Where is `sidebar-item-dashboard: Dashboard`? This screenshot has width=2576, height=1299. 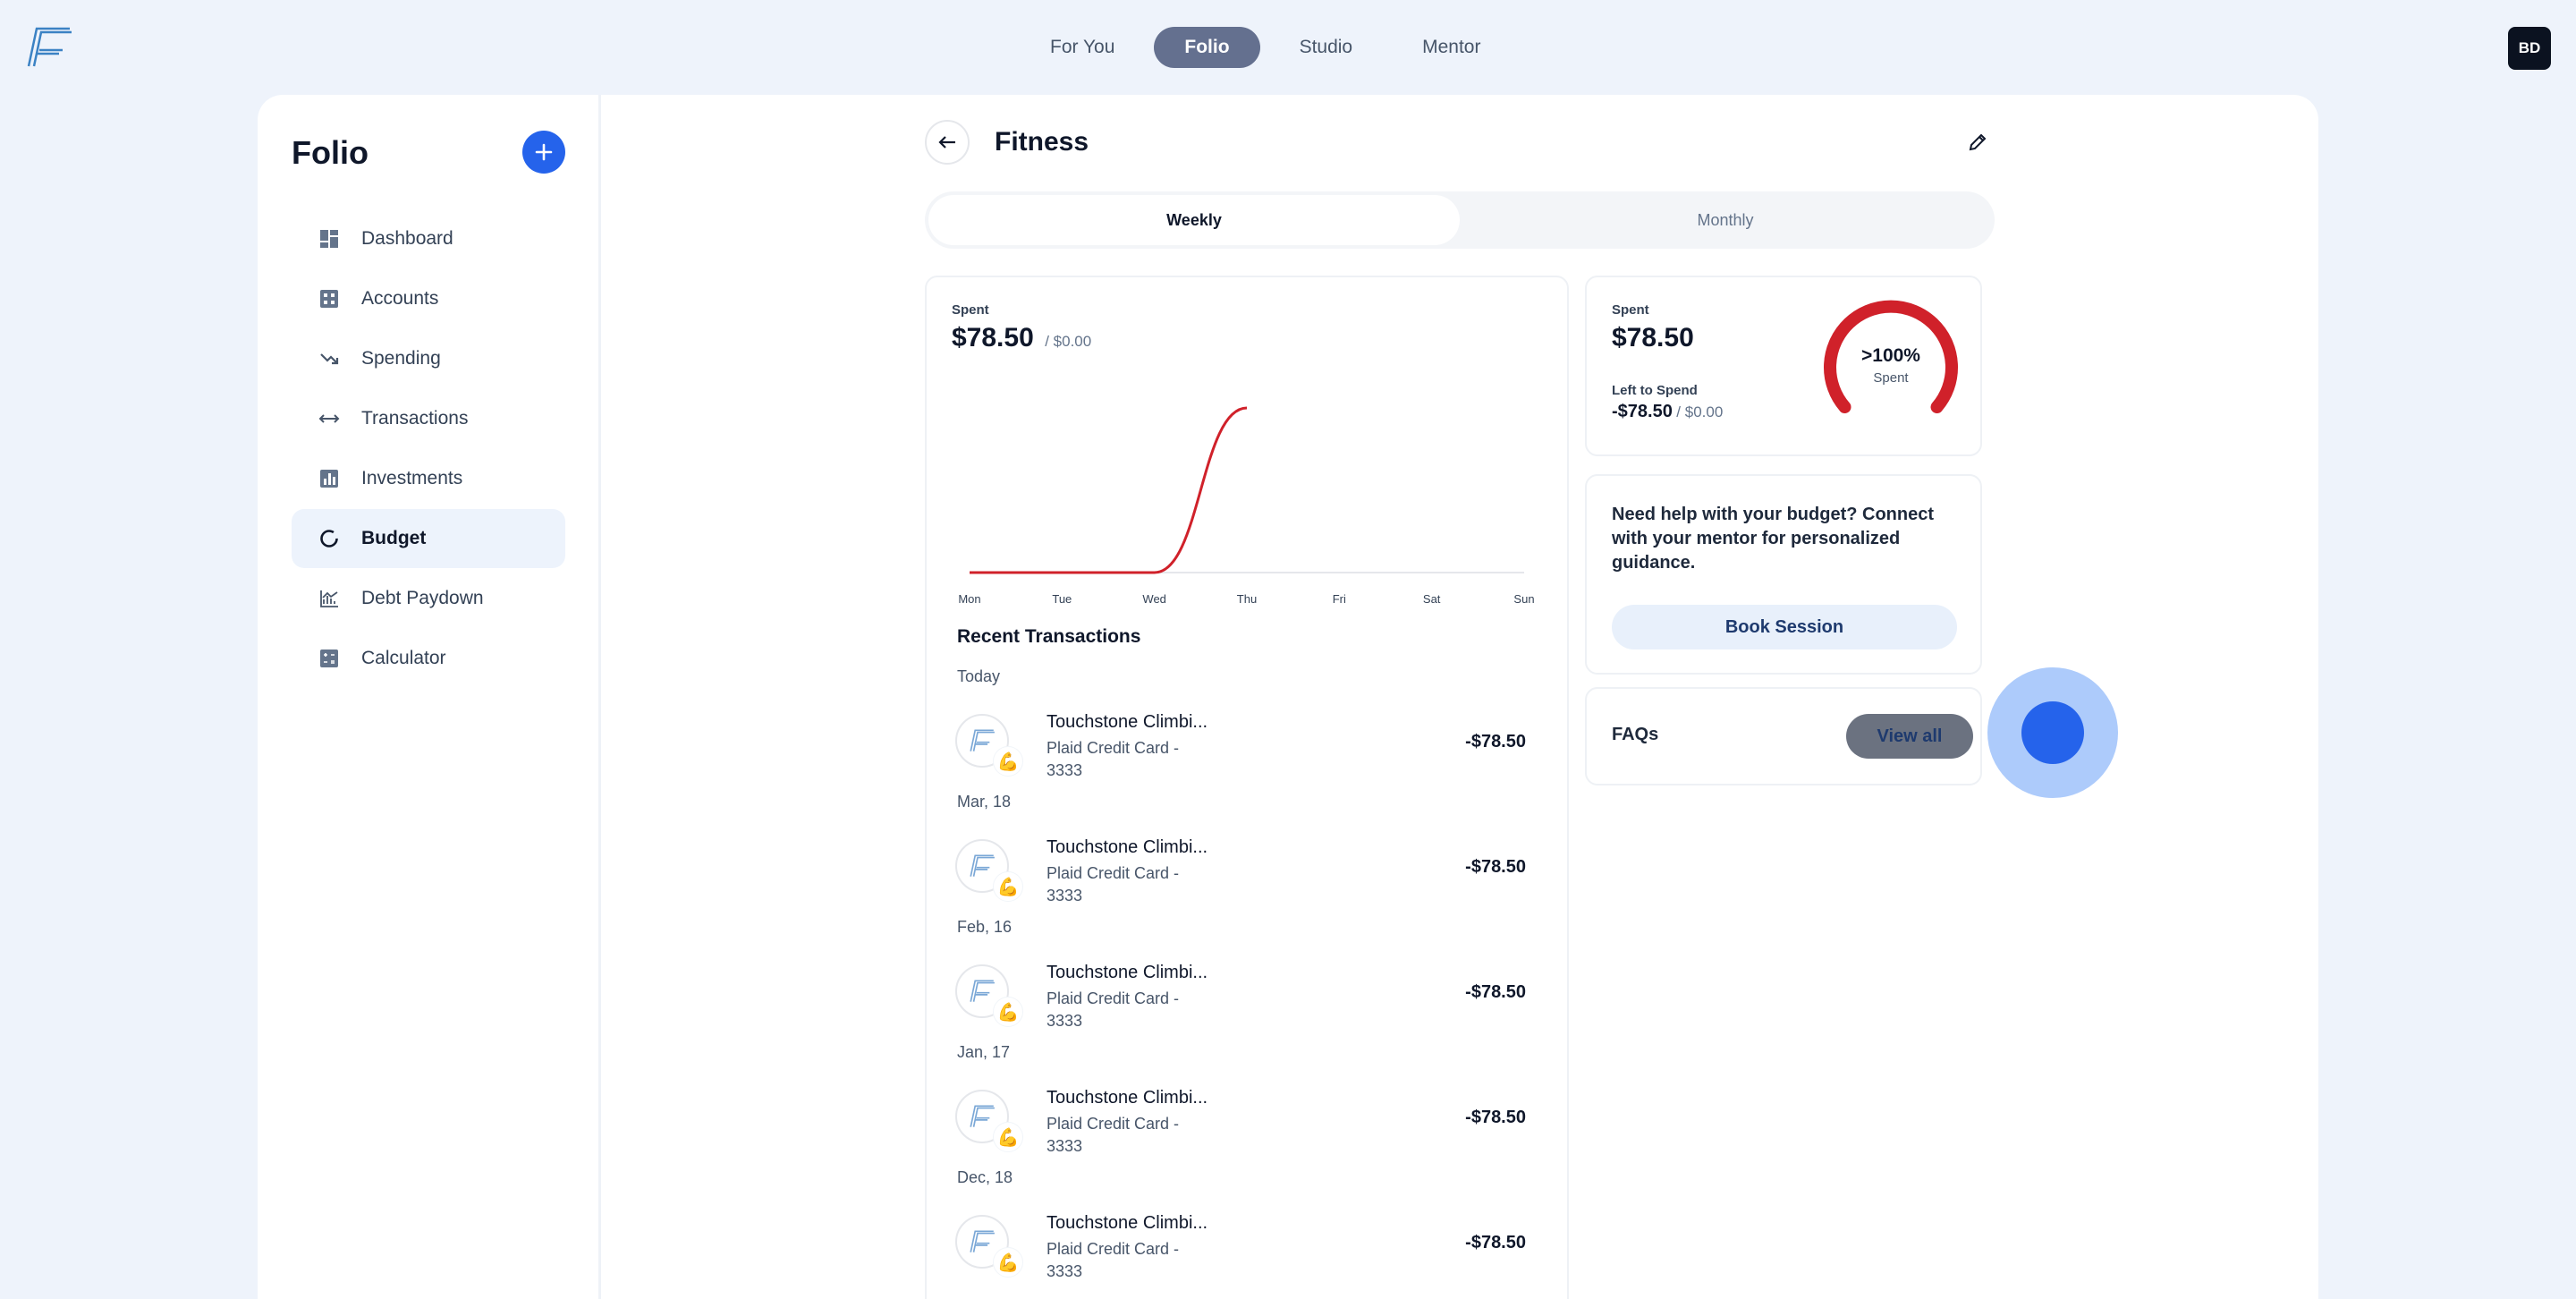
sidebar-item-dashboard: Dashboard is located at coordinates (428, 238).